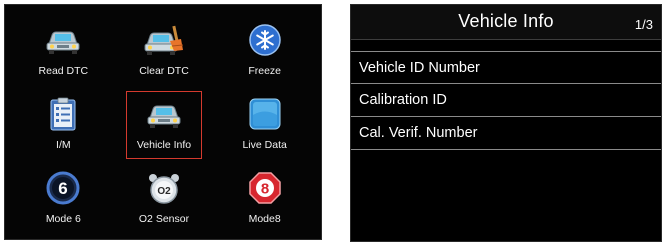  What do you see at coordinates (63, 114) in the screenshot?
I see `checklist-icon` at bounding box center [63, 114].